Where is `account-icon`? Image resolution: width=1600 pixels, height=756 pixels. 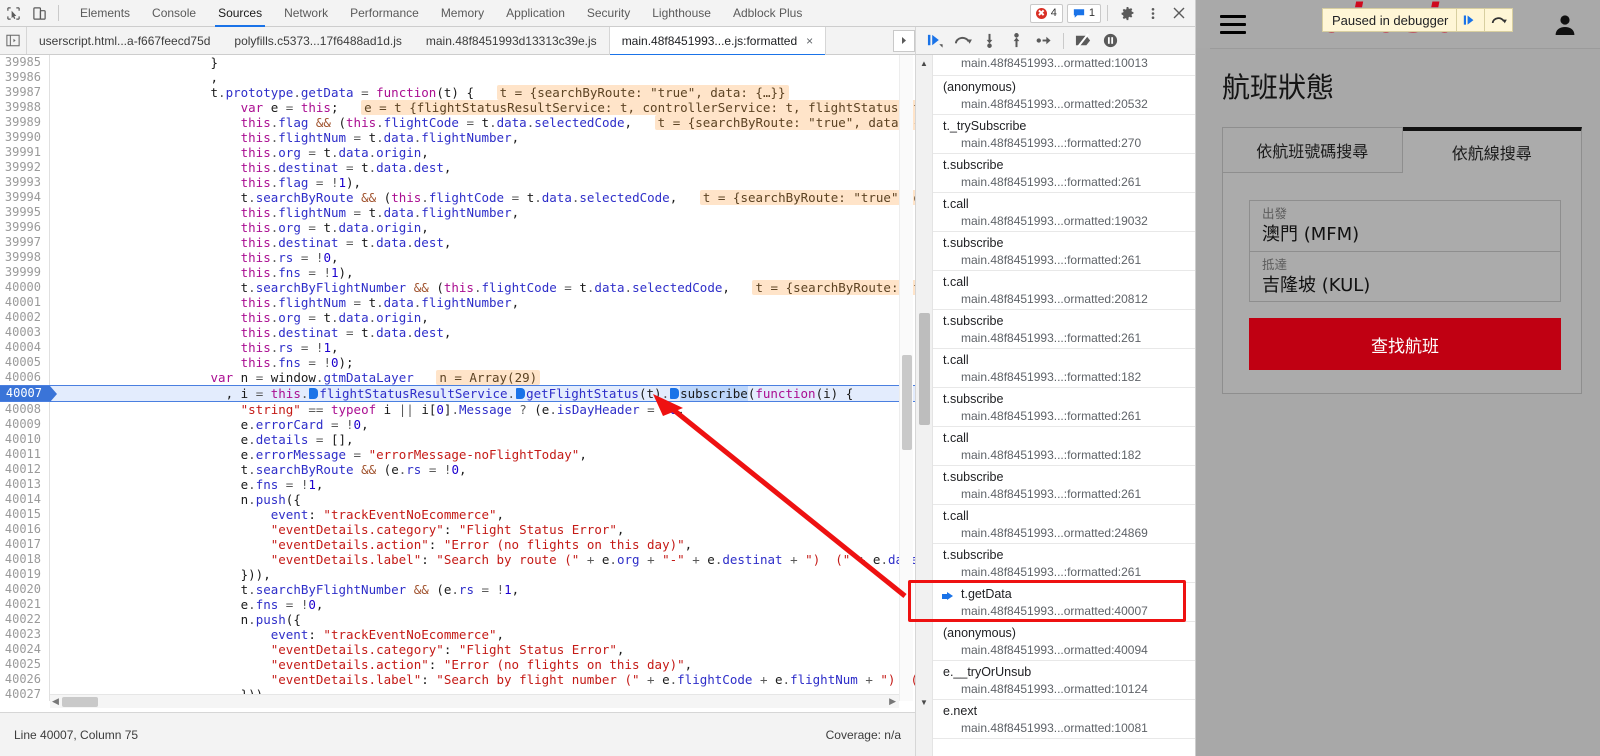
account-icon is located at coordinates (1565, 27).